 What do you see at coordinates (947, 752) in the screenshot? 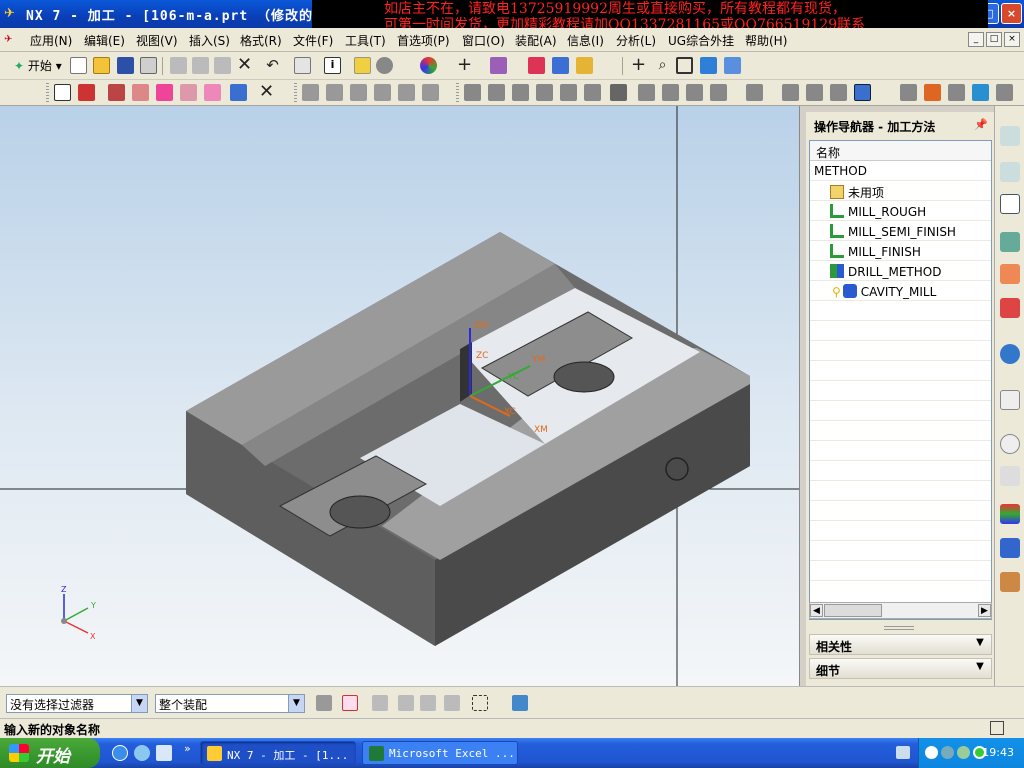
I see `tray-network-icon` at bounding box center [947, 752].